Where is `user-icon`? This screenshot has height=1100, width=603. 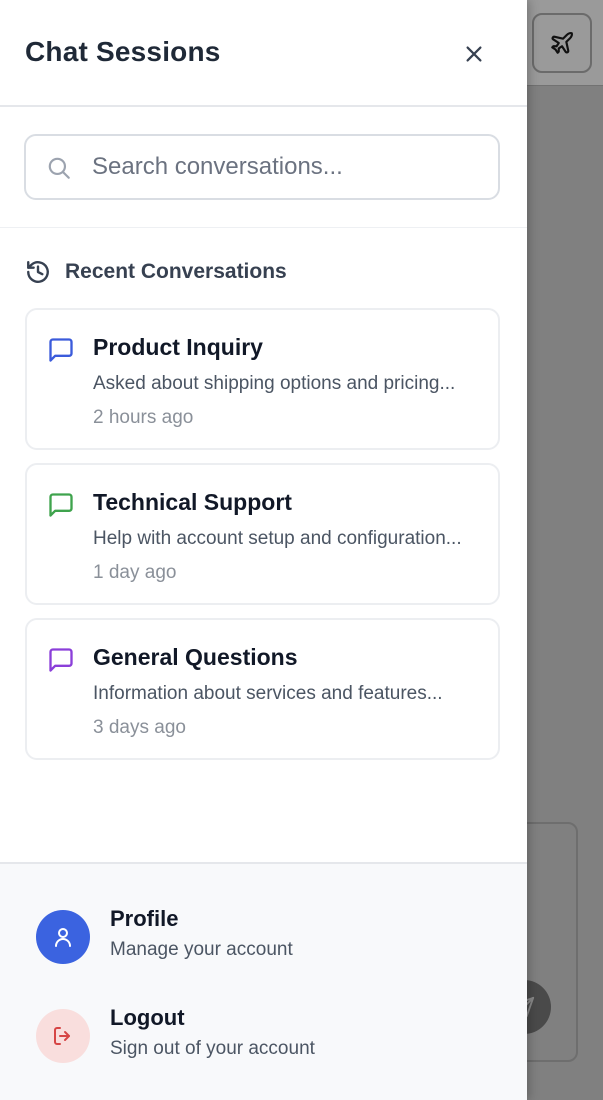 user-icon is located at coordinates (63, 937).